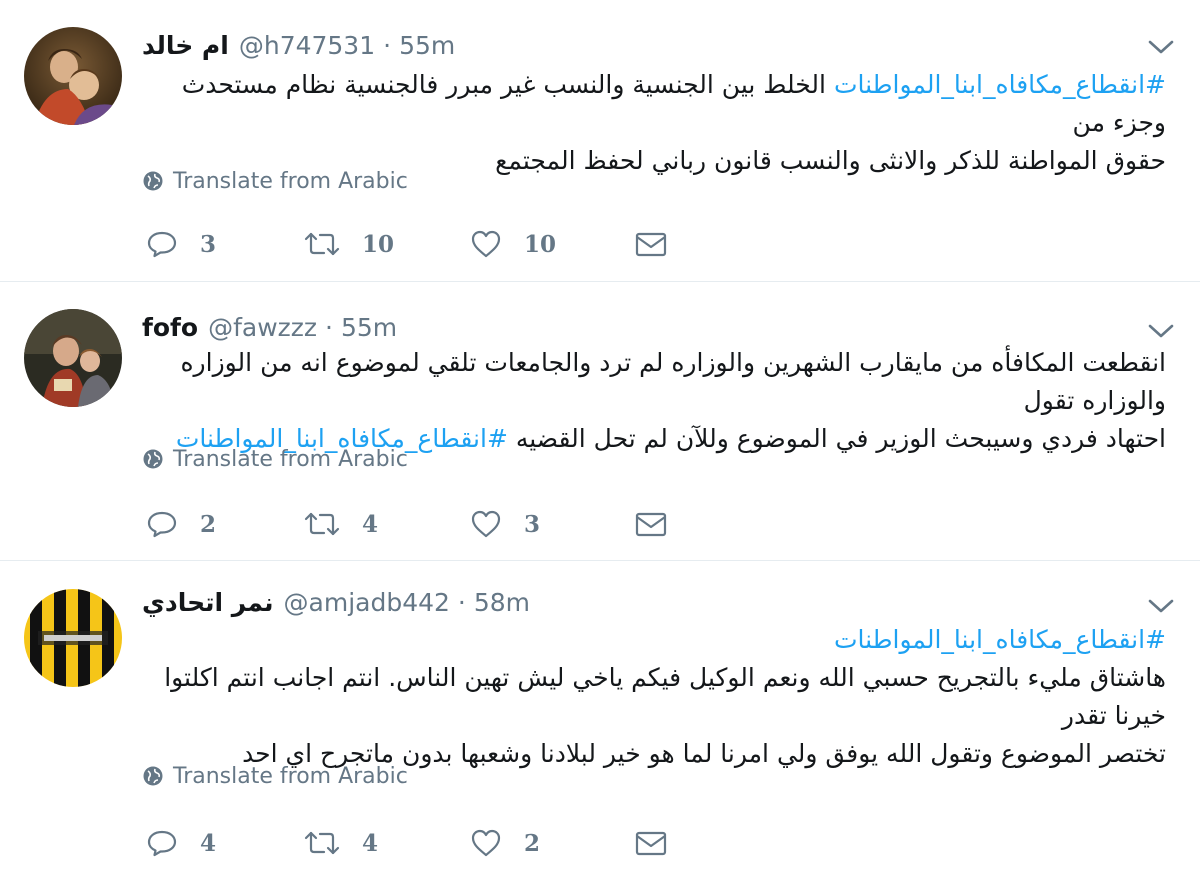 This screenshot has width=1200, height=873. I want to click on reply-count: 4, so click(208, 843).